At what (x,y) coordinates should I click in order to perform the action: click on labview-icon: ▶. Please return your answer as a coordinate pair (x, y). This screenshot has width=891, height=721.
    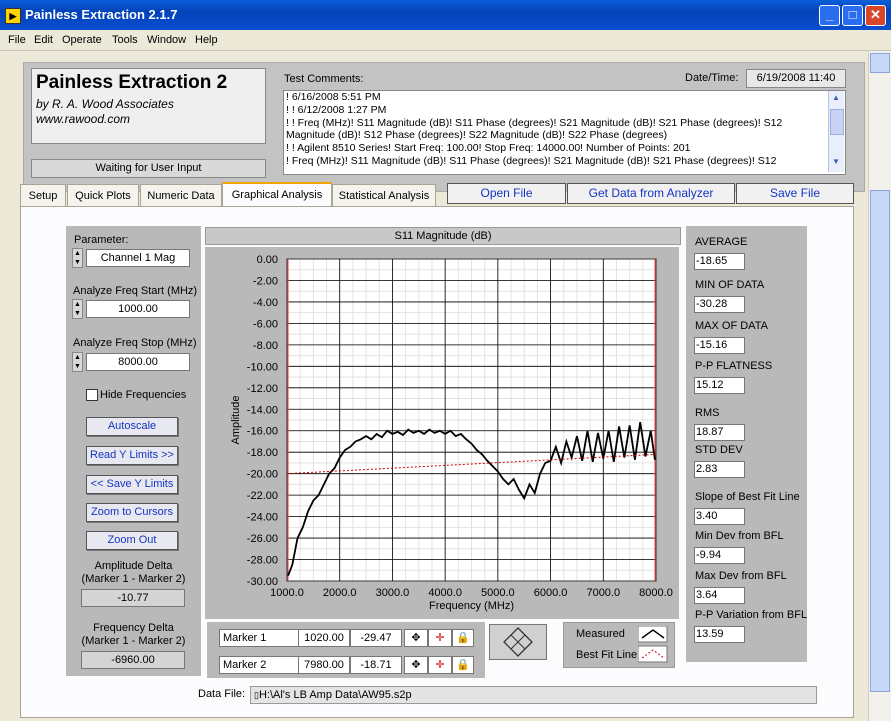
    Looking at the image, I should click on (13, 16).